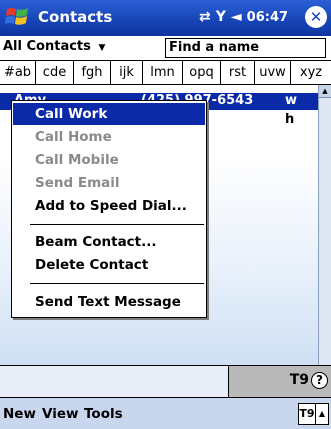 This screenshot has height=429, width=331. What do you see at coordinates (75, 17) in the screenshot?
I see `app-title: Contacts` at bounding box center [75, 17].